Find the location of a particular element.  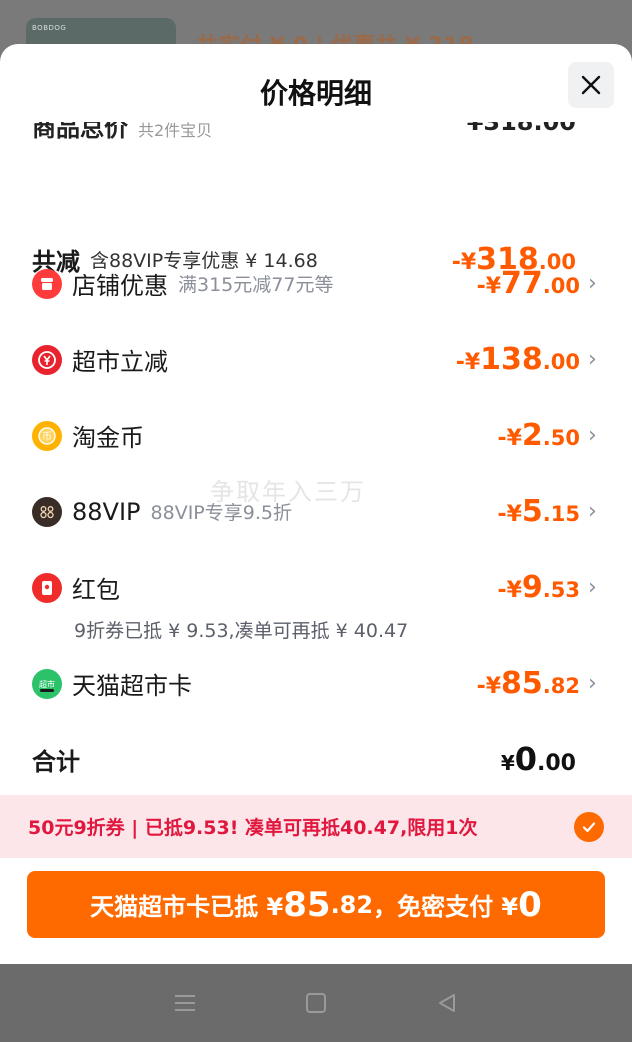

discount-label: 淘金币 is located at coordinates (108, 438).